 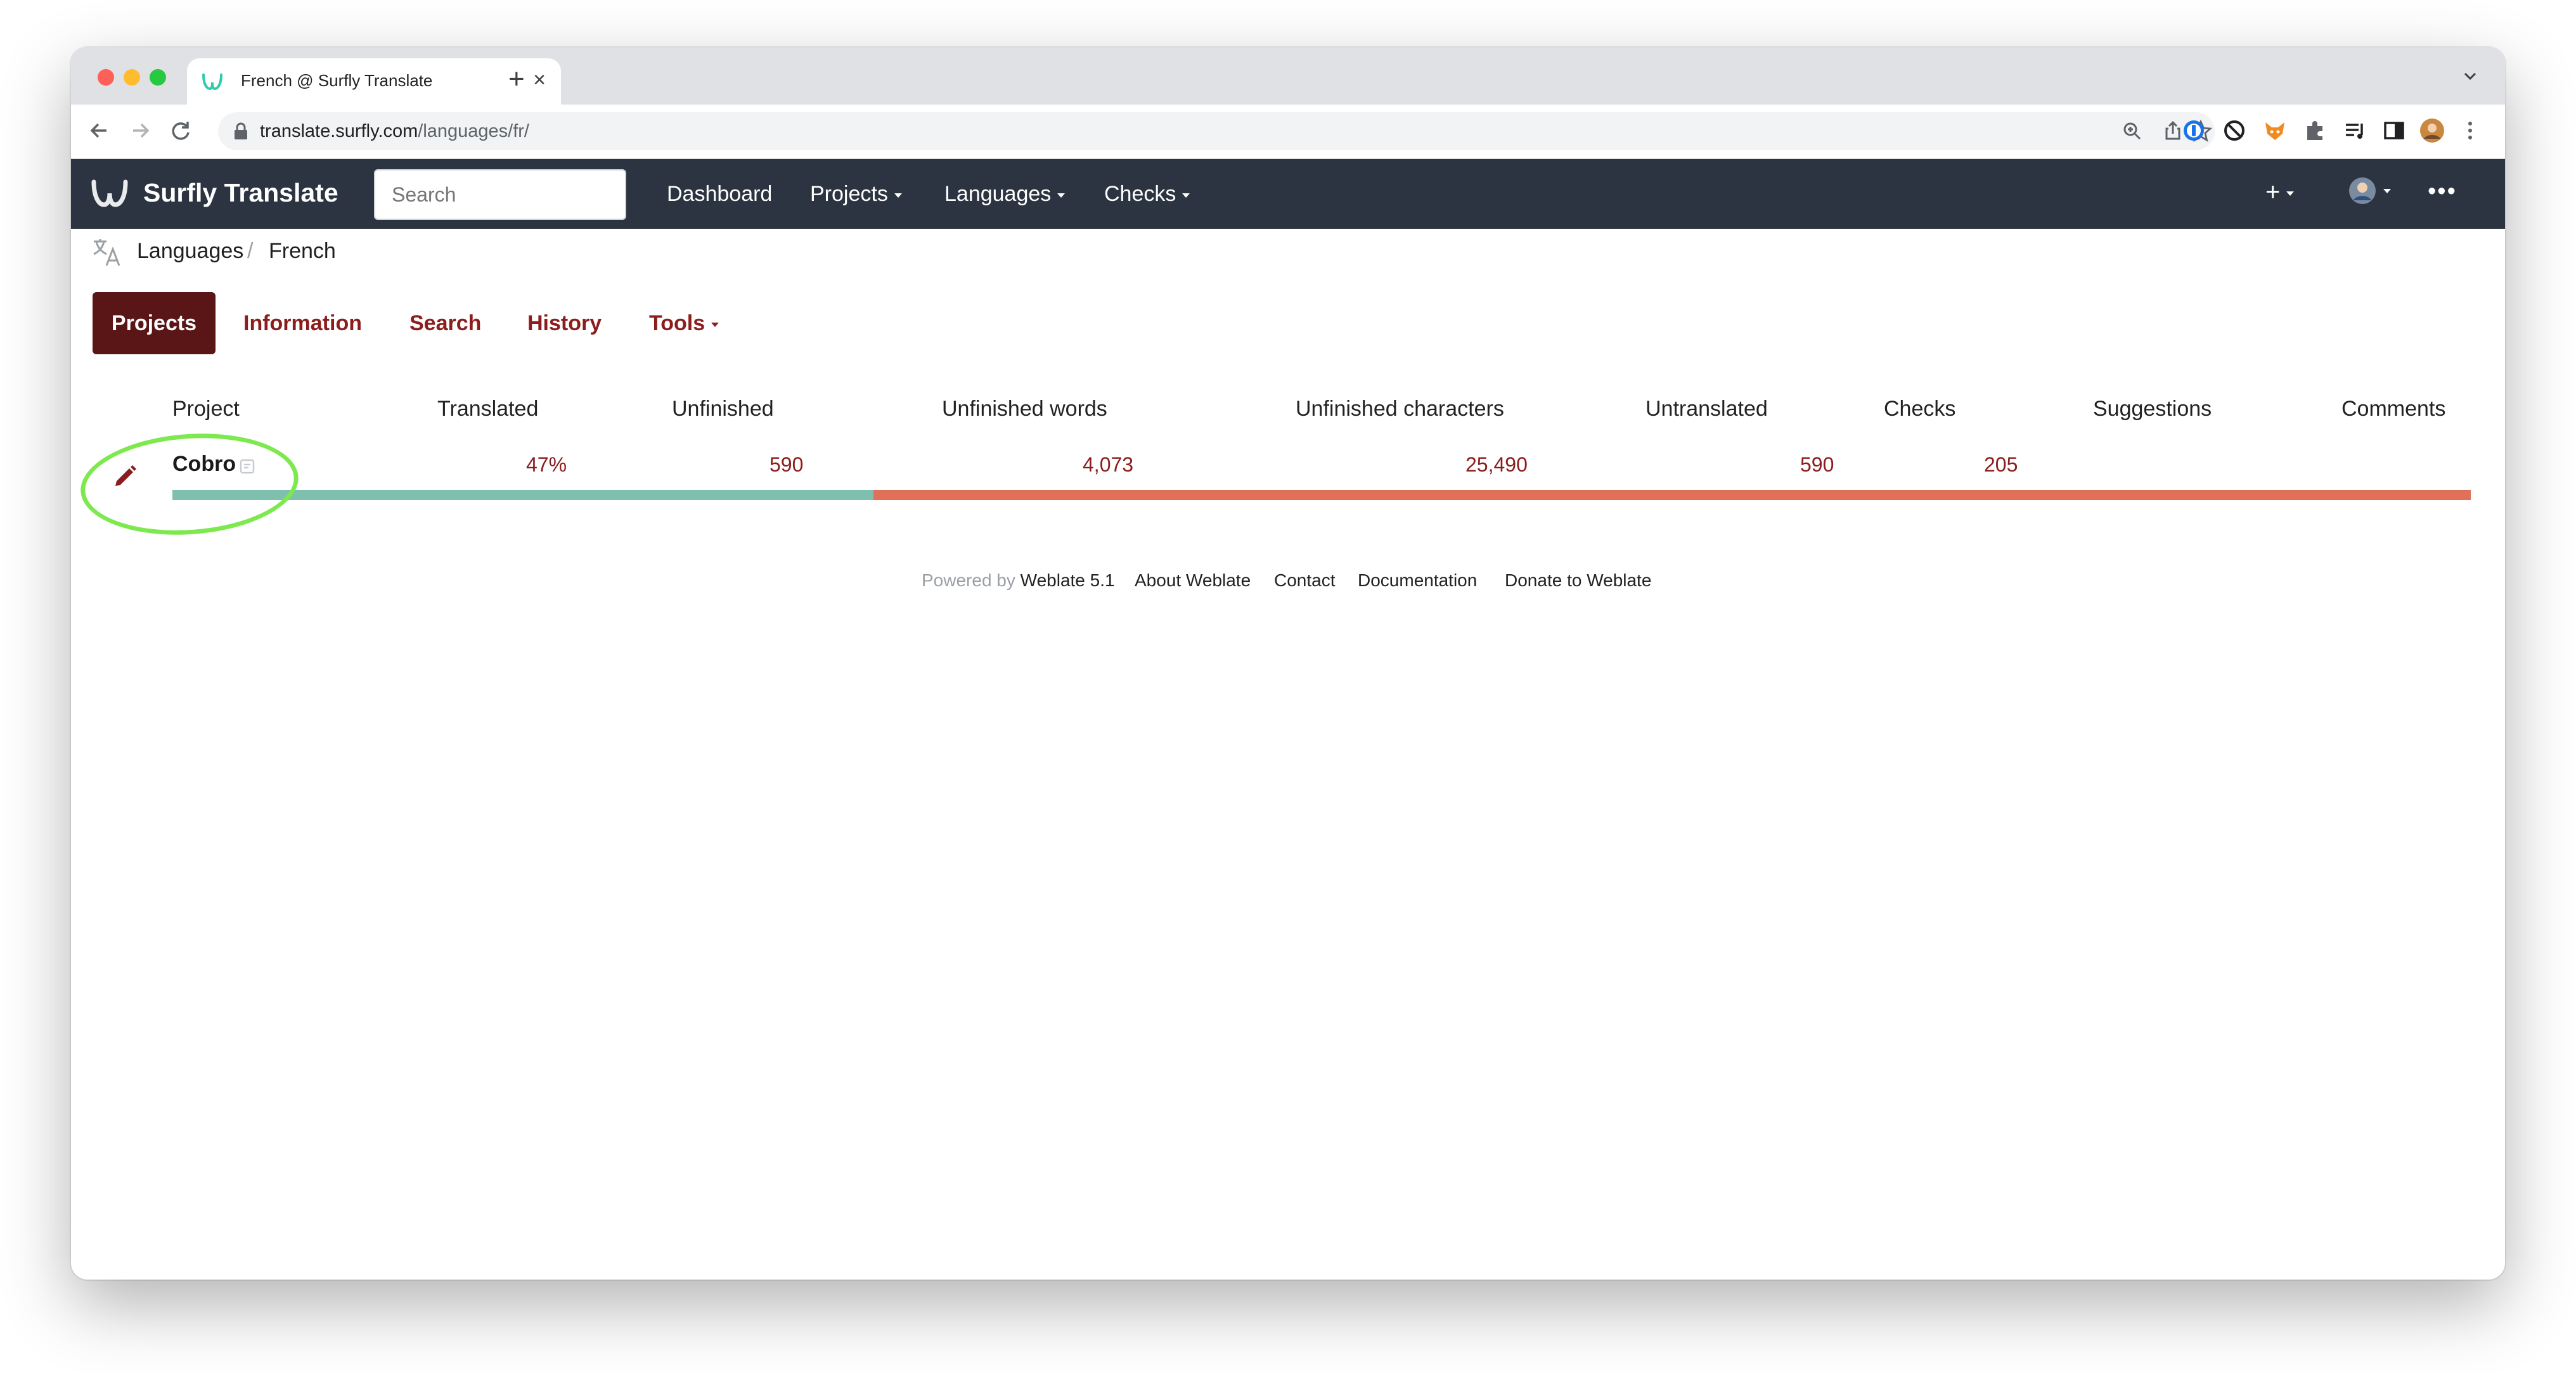 I want to click on url-host: translate.surfly.com, so click(x=339, y=131).